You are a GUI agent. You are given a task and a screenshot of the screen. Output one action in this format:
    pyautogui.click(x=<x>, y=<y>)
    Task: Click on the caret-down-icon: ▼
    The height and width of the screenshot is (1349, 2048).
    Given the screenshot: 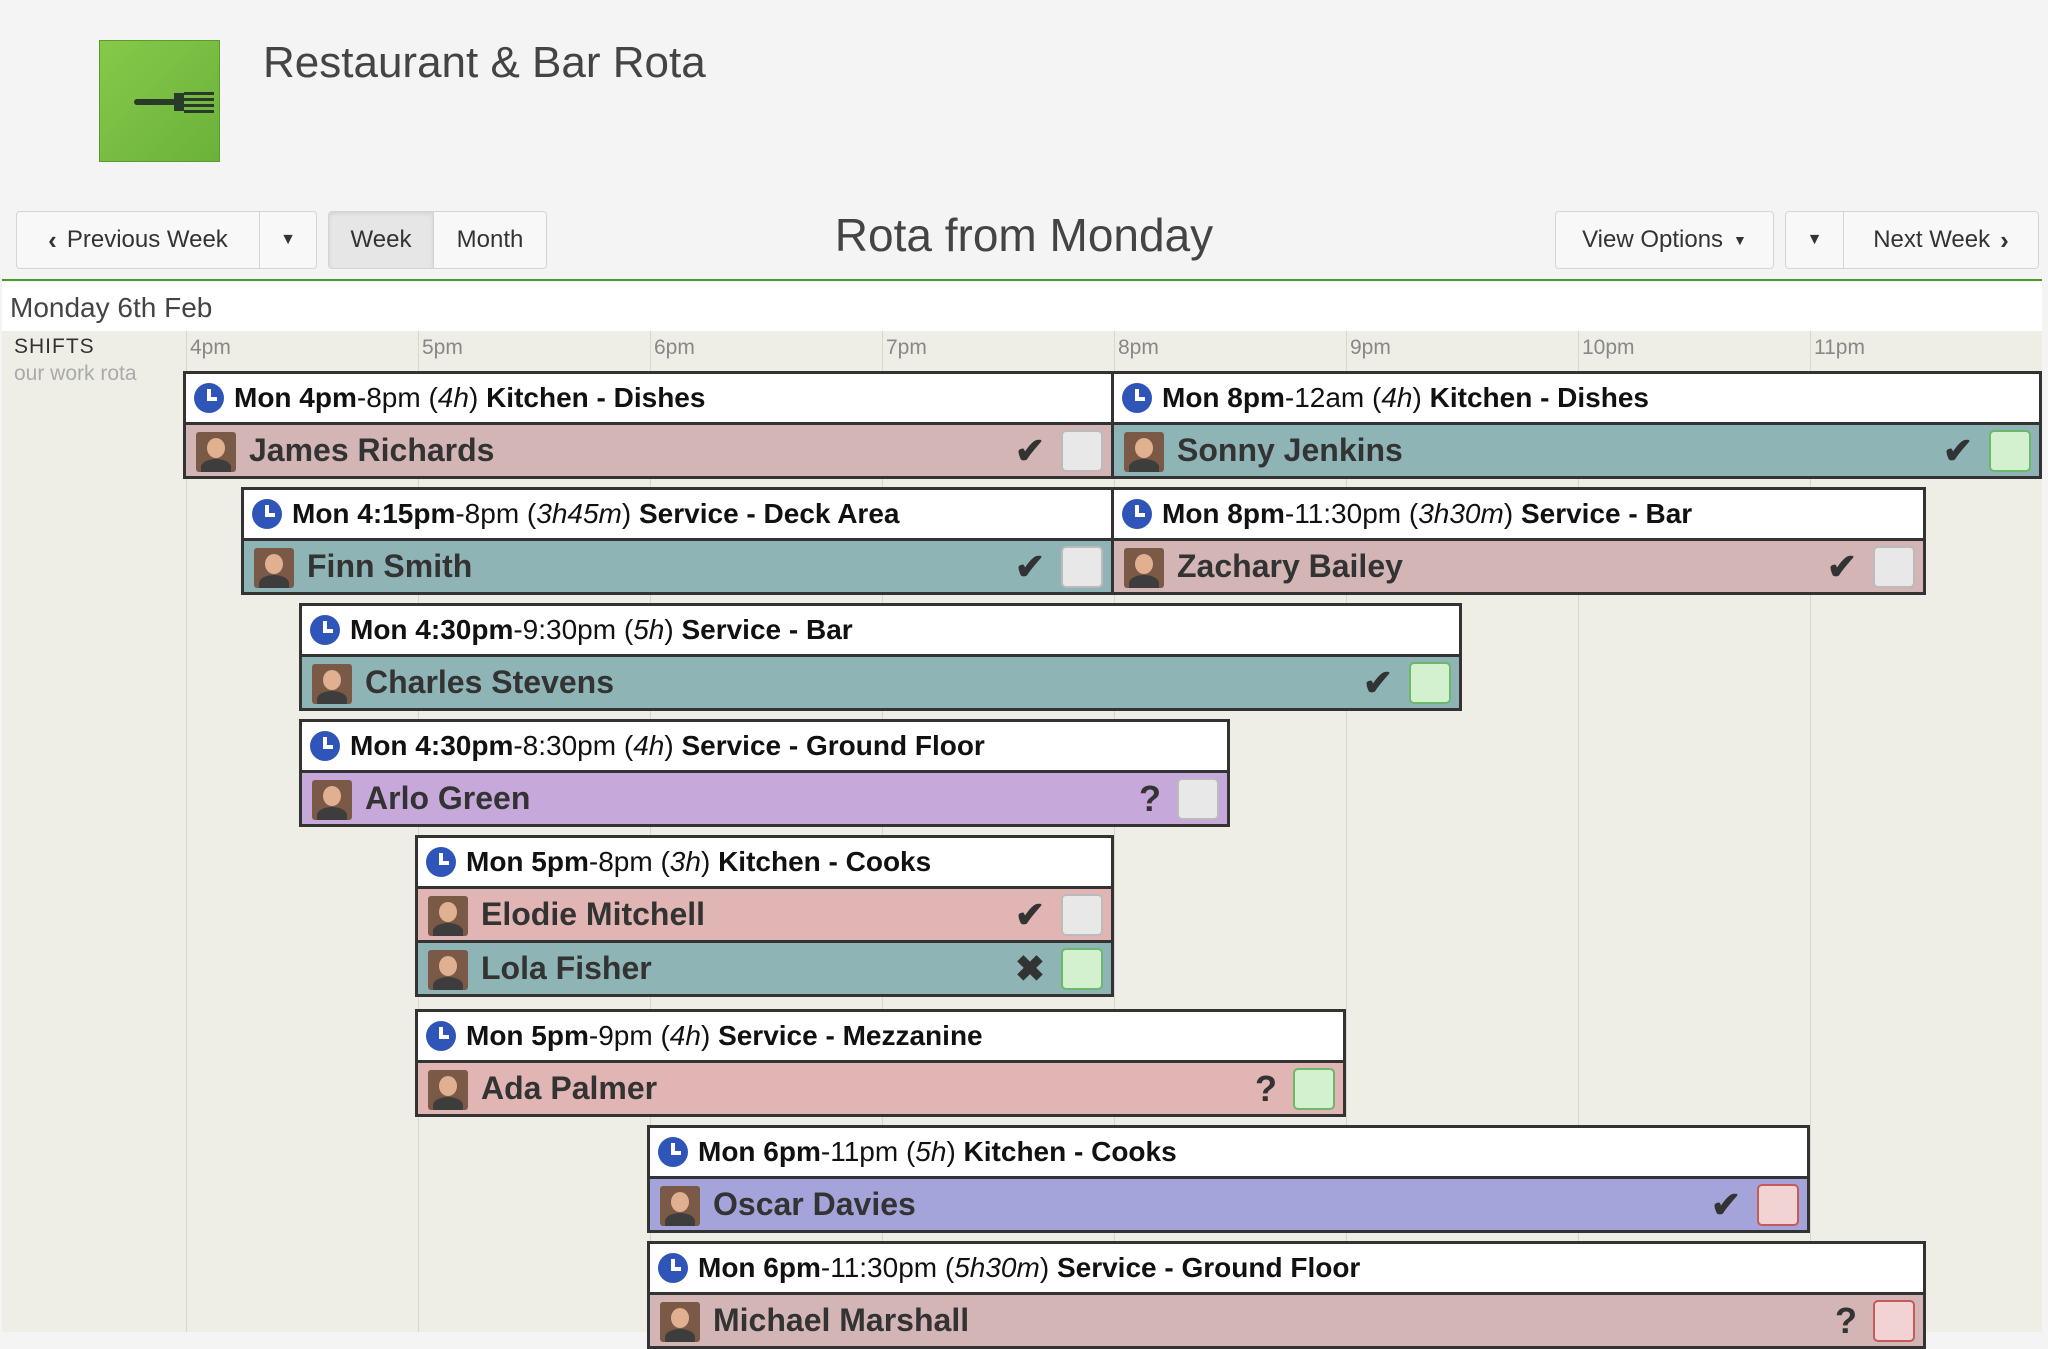 What is the action you would take?
    pyautogui.click(x=1814, y=239)
    